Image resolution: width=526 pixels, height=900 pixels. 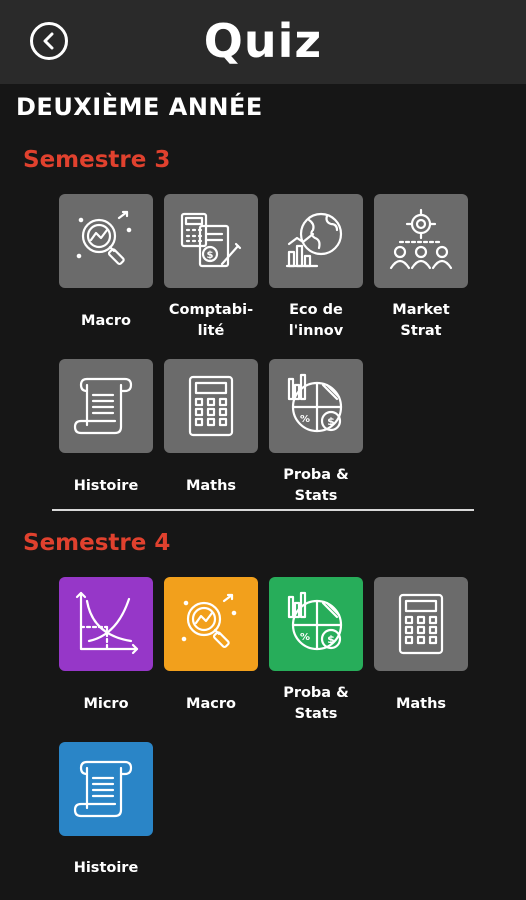 I want to click on tile-s3-comptabilite: $, so click(x=211, y=241).